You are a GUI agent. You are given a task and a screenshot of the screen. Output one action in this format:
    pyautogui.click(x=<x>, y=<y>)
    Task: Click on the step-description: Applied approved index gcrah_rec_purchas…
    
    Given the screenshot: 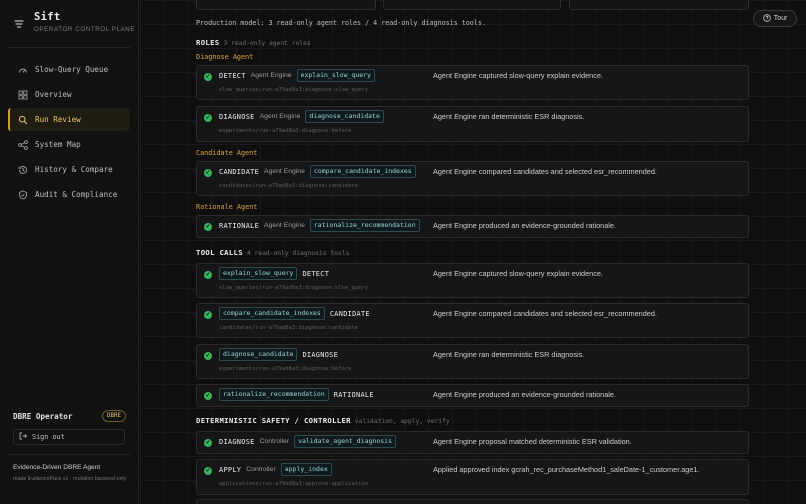 What is the action you would take?
    pyautogui.click(x=566, y=469)
    